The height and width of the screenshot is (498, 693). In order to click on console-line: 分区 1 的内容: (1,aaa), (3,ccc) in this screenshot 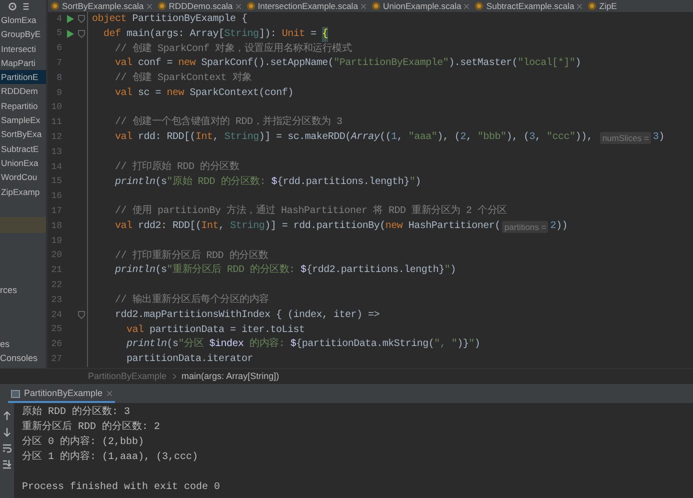, I will do `click(111, 457)`.